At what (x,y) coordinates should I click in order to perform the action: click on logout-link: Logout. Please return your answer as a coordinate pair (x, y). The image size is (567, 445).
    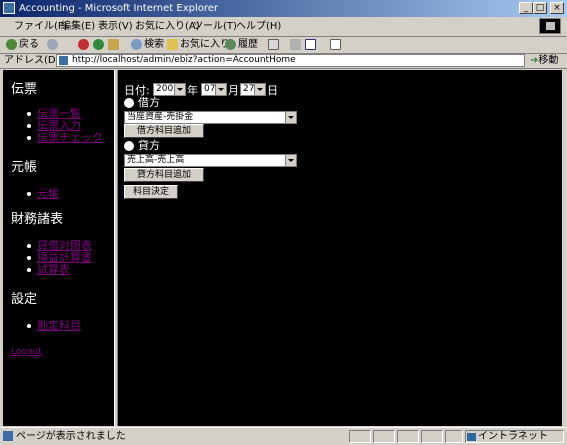
    Looking at the image, I should click on (26, 352).